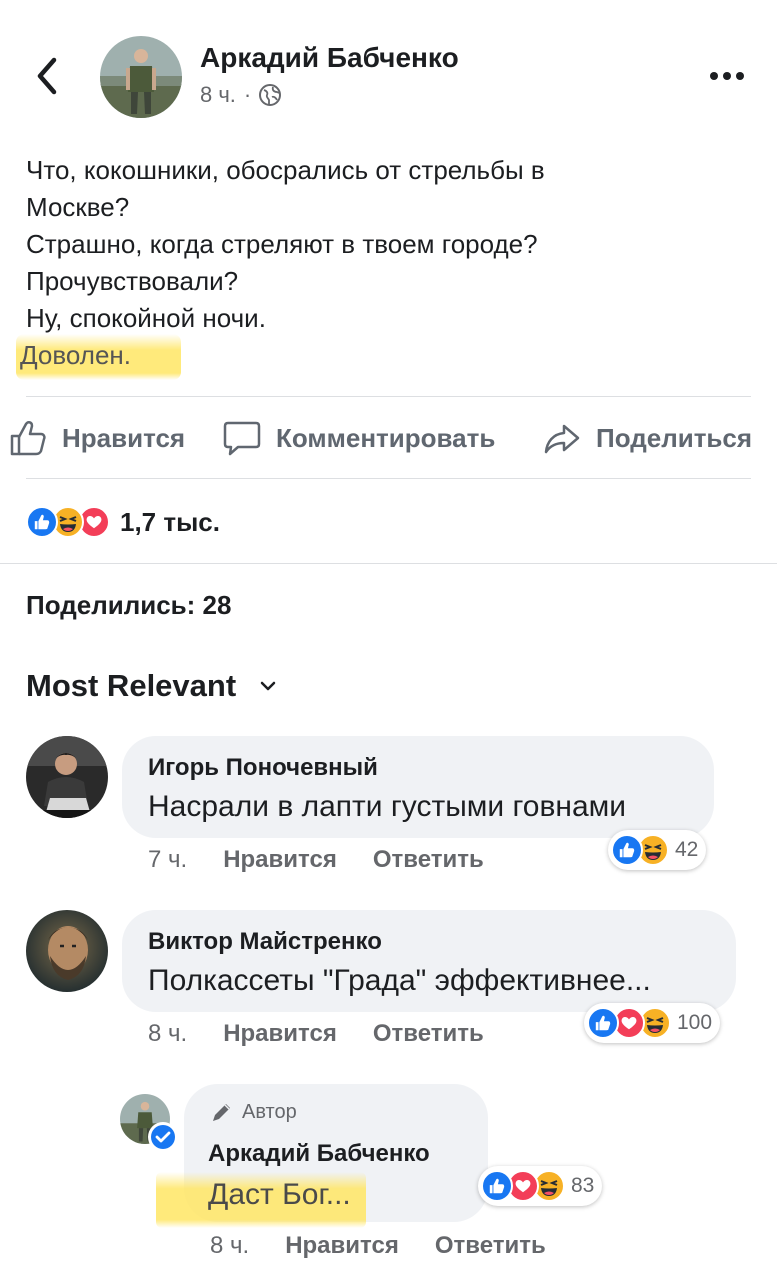 Image resolution: width=777 pixels, height=1280 pixels. Describe the element at coordinates (124, 437) in the screenshot. I see `like-label: Нравится` at that location.